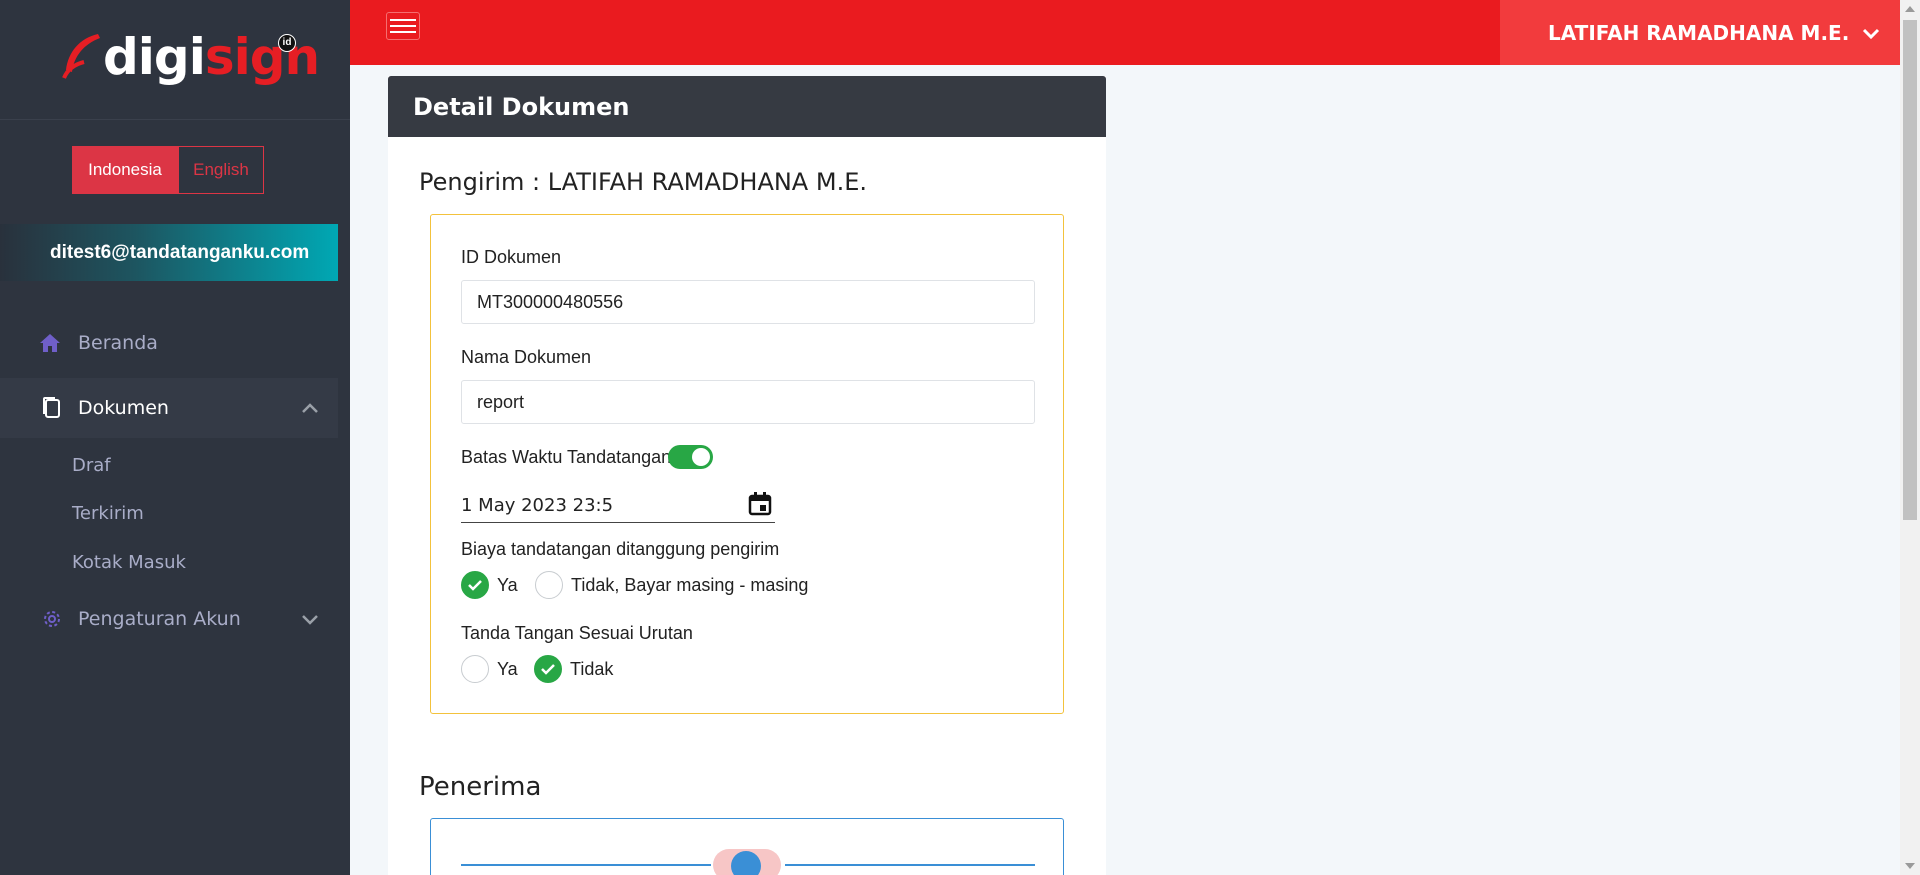 Image resolution: width=1920 pixels, height=875 pixels. Describe the element at coordinates (747, 106) in the screenshot. I see `card-title: Detail Dokumen` at that location.